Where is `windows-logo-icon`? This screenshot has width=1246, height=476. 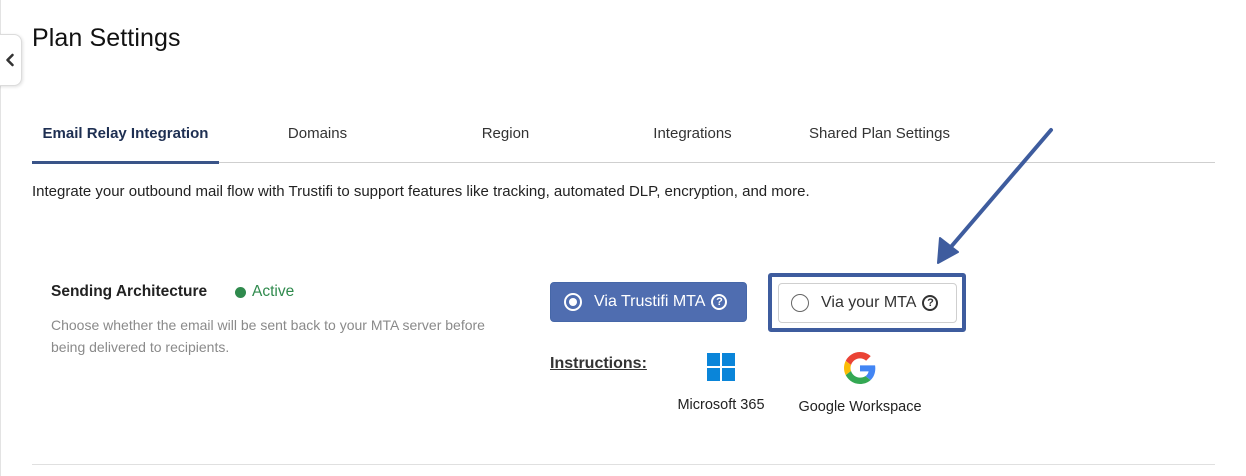 windows-logo-icon is located at coordinates (721, 367).